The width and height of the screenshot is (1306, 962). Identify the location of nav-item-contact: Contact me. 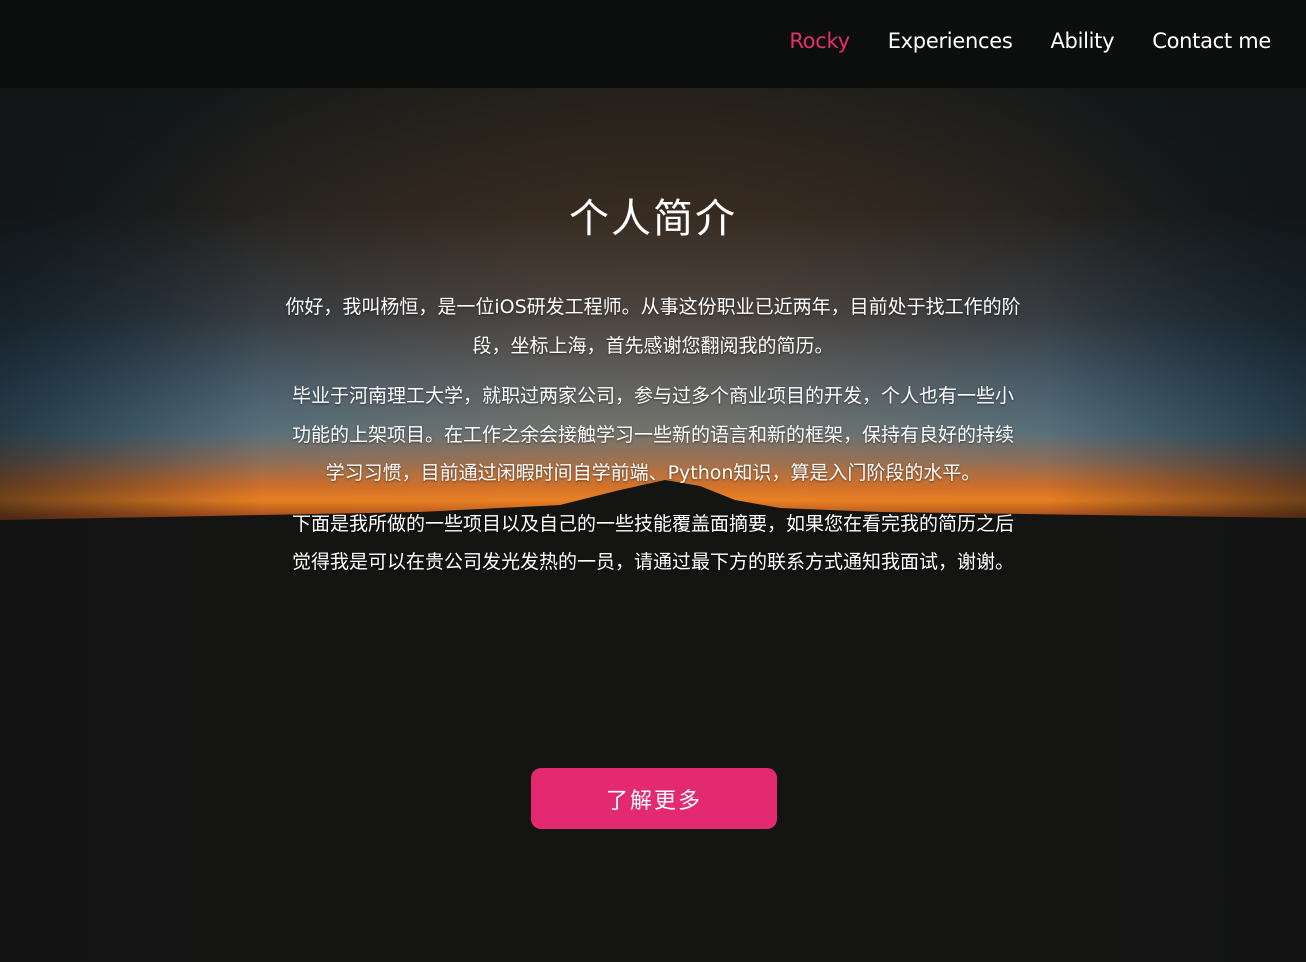
(1211, 41).